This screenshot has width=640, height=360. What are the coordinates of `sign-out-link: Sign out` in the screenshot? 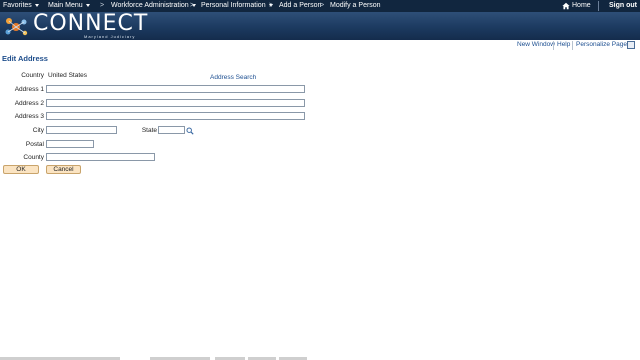 It's located at (623, 5).